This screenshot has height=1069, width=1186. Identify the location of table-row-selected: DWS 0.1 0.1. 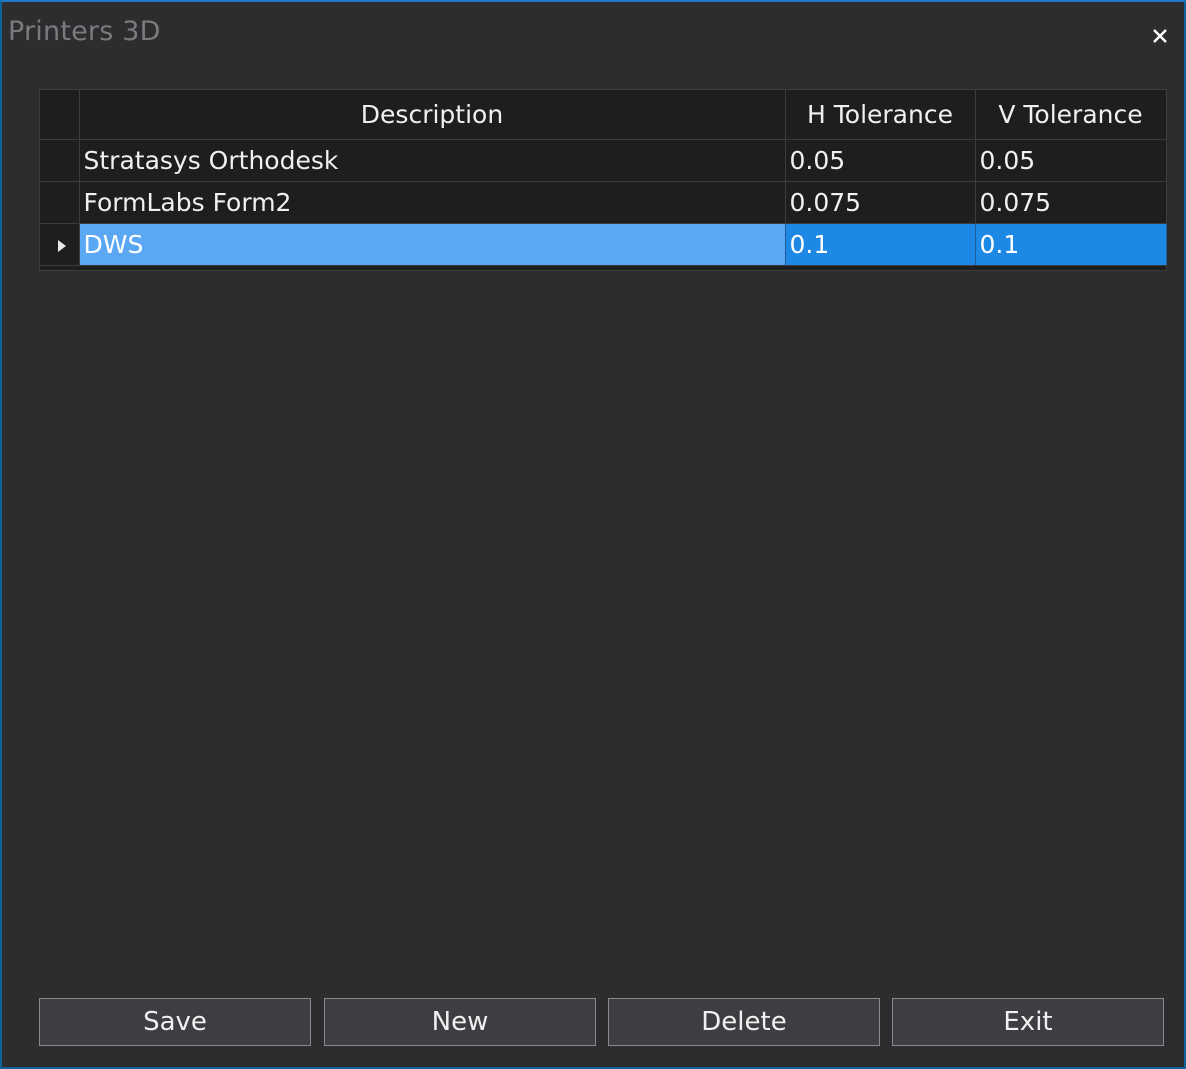
(603, 244).